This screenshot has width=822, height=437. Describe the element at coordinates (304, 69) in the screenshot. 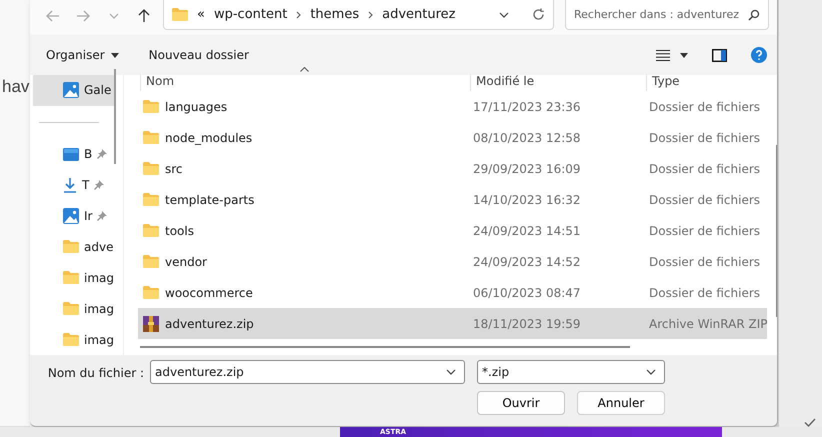

I see `sort-caret-icon` at that location.